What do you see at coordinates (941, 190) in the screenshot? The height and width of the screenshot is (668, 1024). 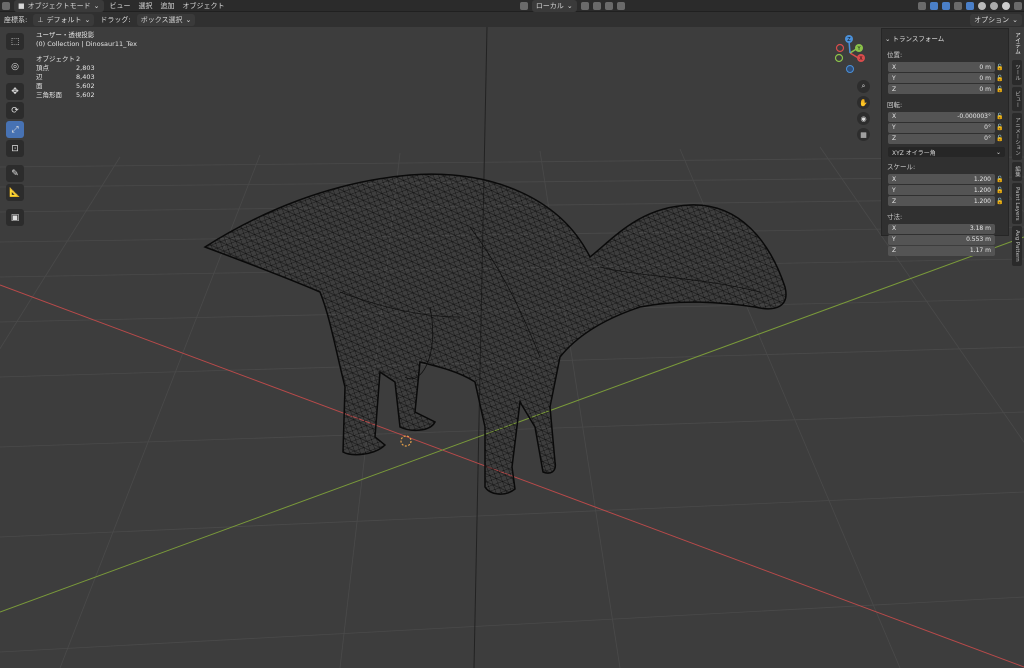 I see `scale-y-field: Y 1.200` at bounding box center [941, 190].